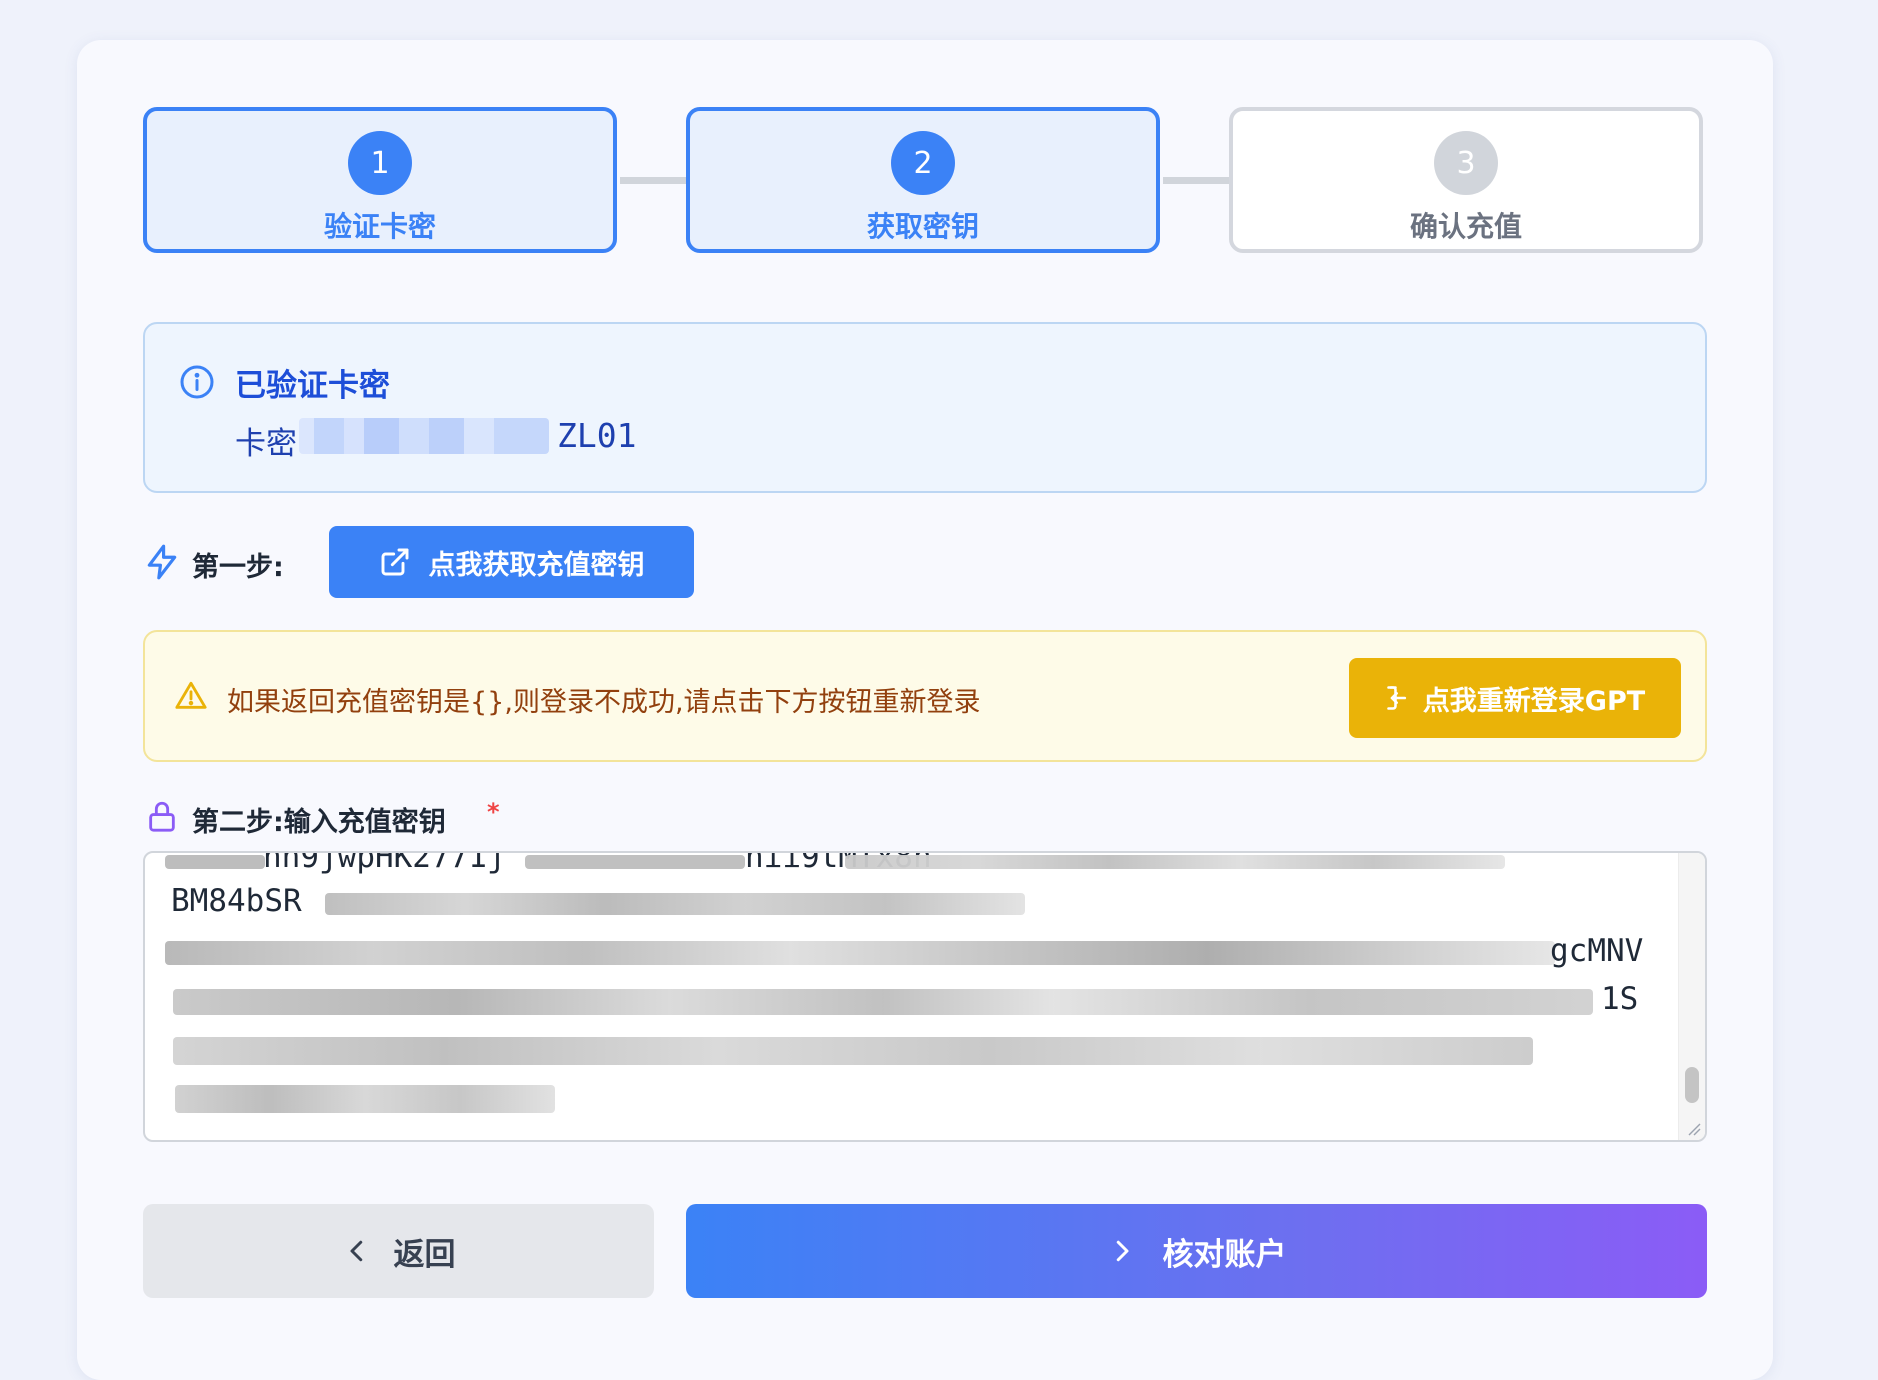 This screenshot has width=1878, height=1380. I want to click on textarea-line: nn9jwpHK2771j, so click(384, 863).